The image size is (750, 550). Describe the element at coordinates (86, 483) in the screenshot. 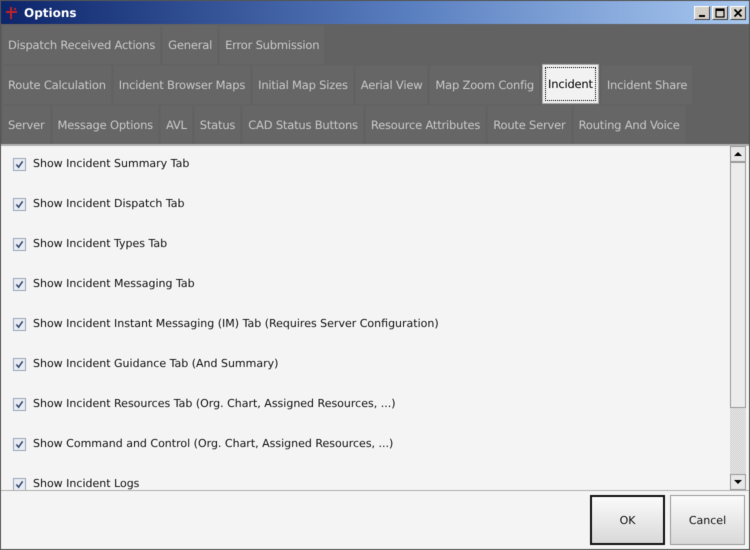

I see `option-label: Show Incident Logs` at that location.